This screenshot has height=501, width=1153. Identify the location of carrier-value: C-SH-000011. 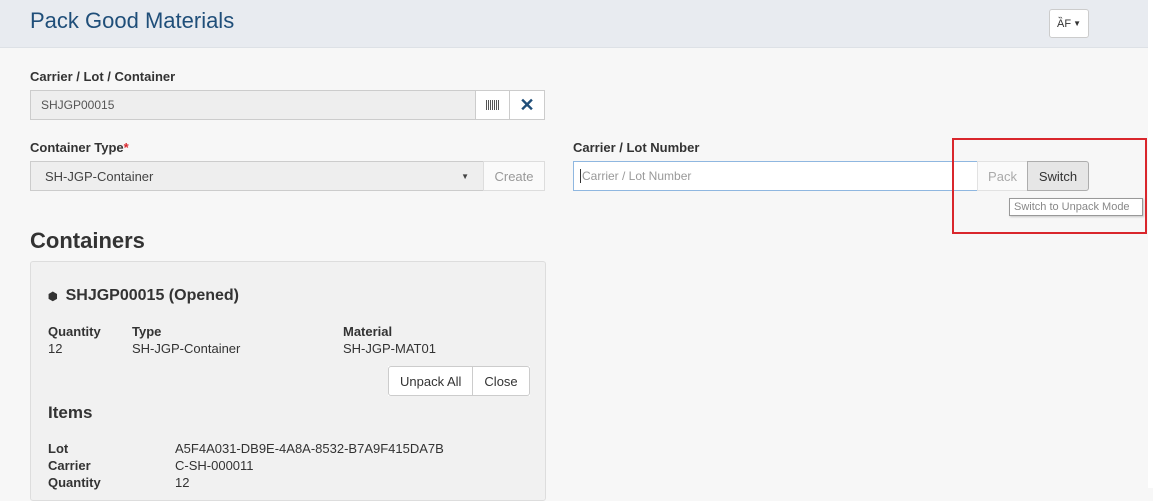
(214, 465).